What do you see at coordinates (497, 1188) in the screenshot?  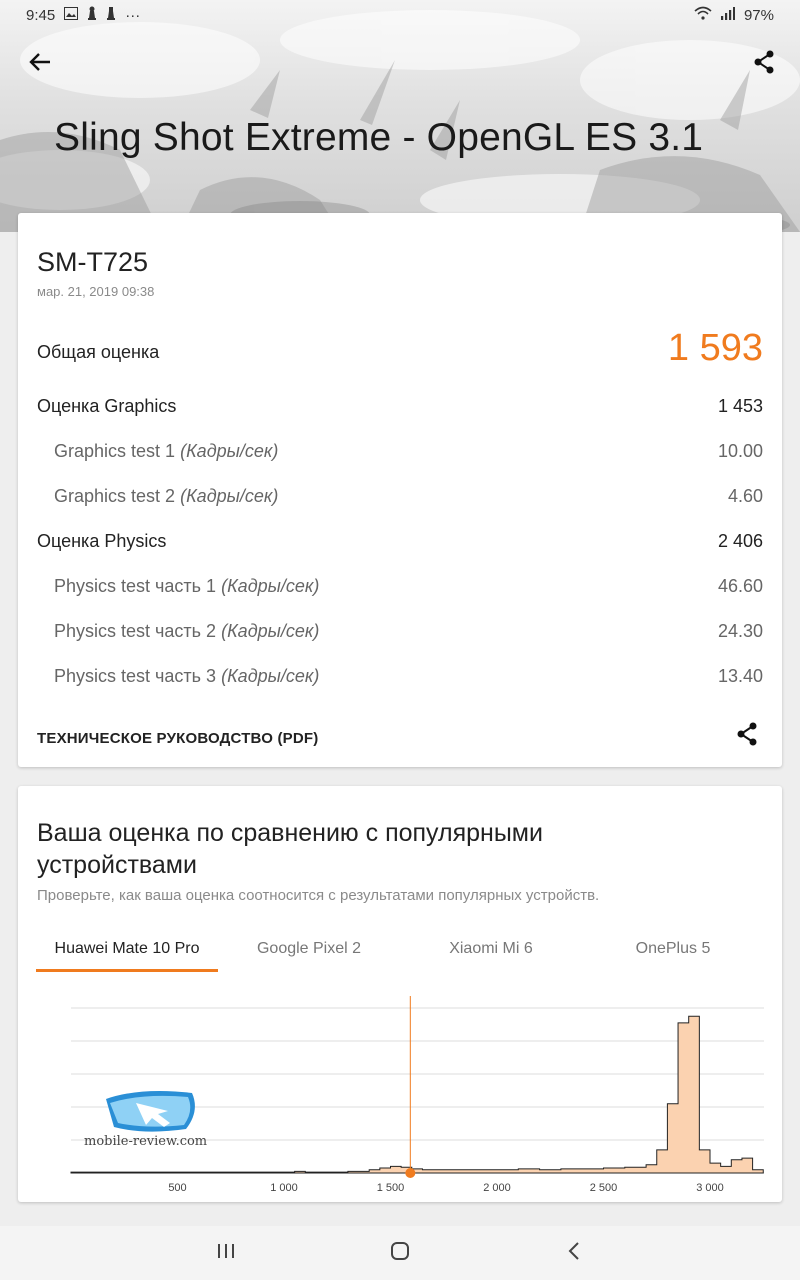 I see `x-tick-label: 2 000` at bounding box center [497, 1188].